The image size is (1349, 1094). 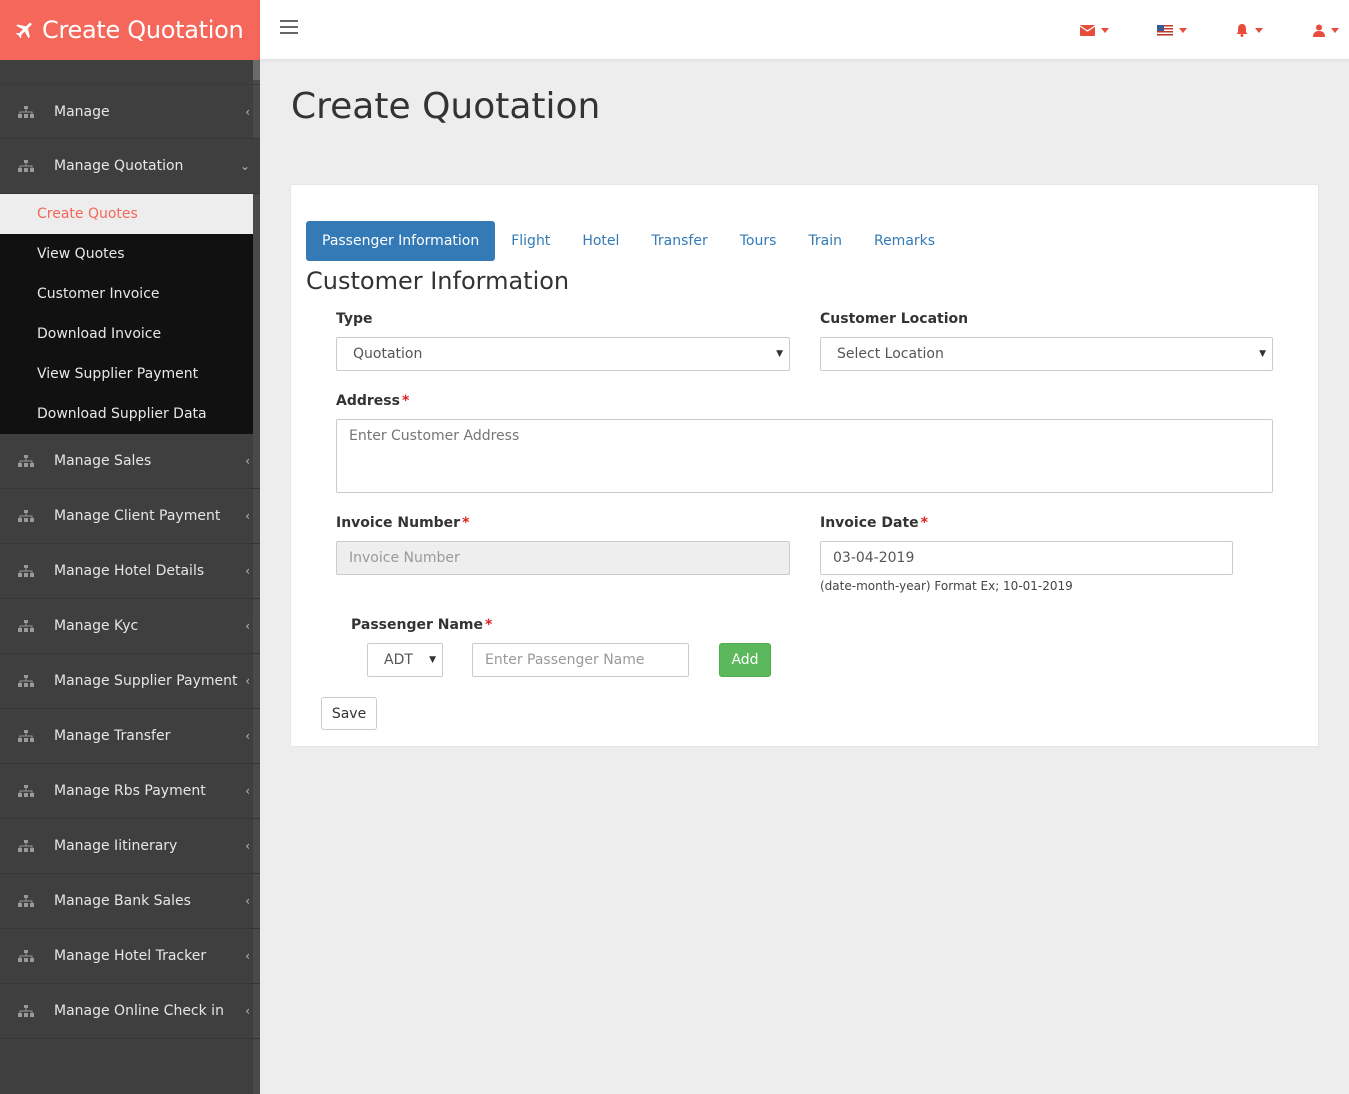 What do you see at coordinates (869, 523) in the screenshot?
I see `invoice-date-label-text: Invoice Date` at bounding box center [869, 523].